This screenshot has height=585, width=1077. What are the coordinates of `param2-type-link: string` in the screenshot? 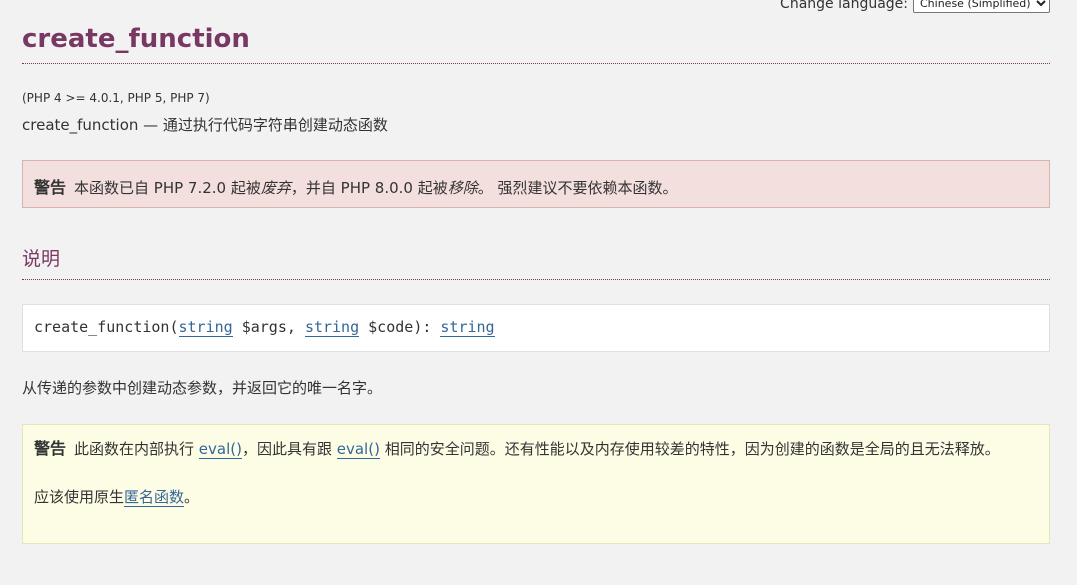 It's located at (332, 327).